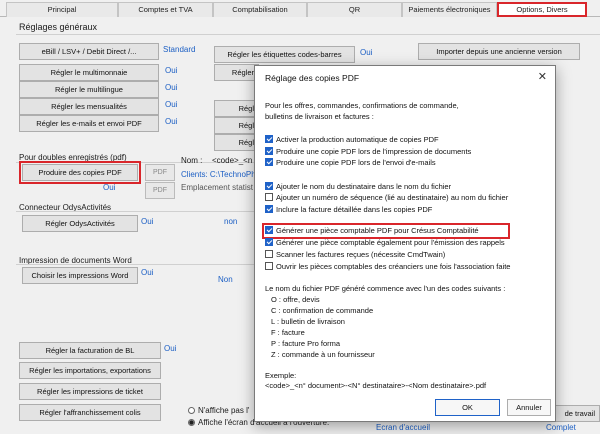  What do you see at coordinates (576, 413) in the screenshot?
I see `workspace-button: de travail` at bounding box center [576, 413].